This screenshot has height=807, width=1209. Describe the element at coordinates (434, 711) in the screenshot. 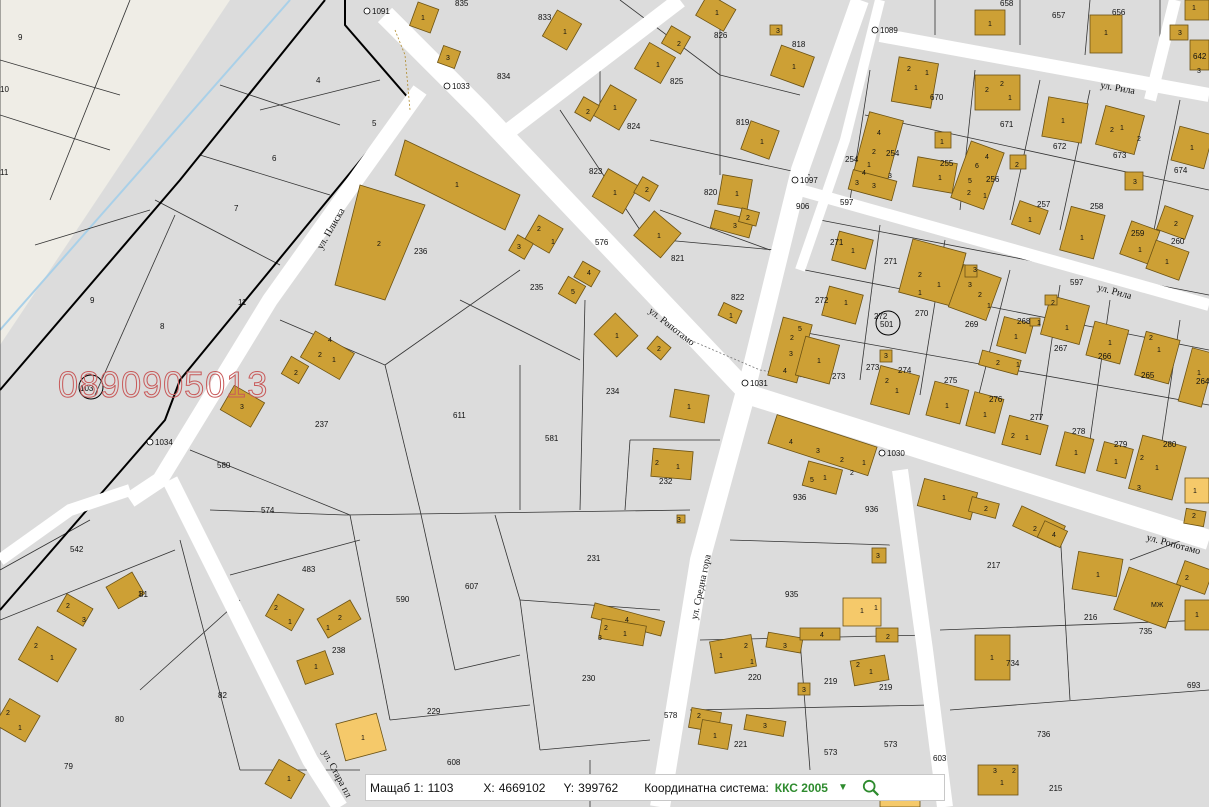

I see `svg-text: 229` at that location.